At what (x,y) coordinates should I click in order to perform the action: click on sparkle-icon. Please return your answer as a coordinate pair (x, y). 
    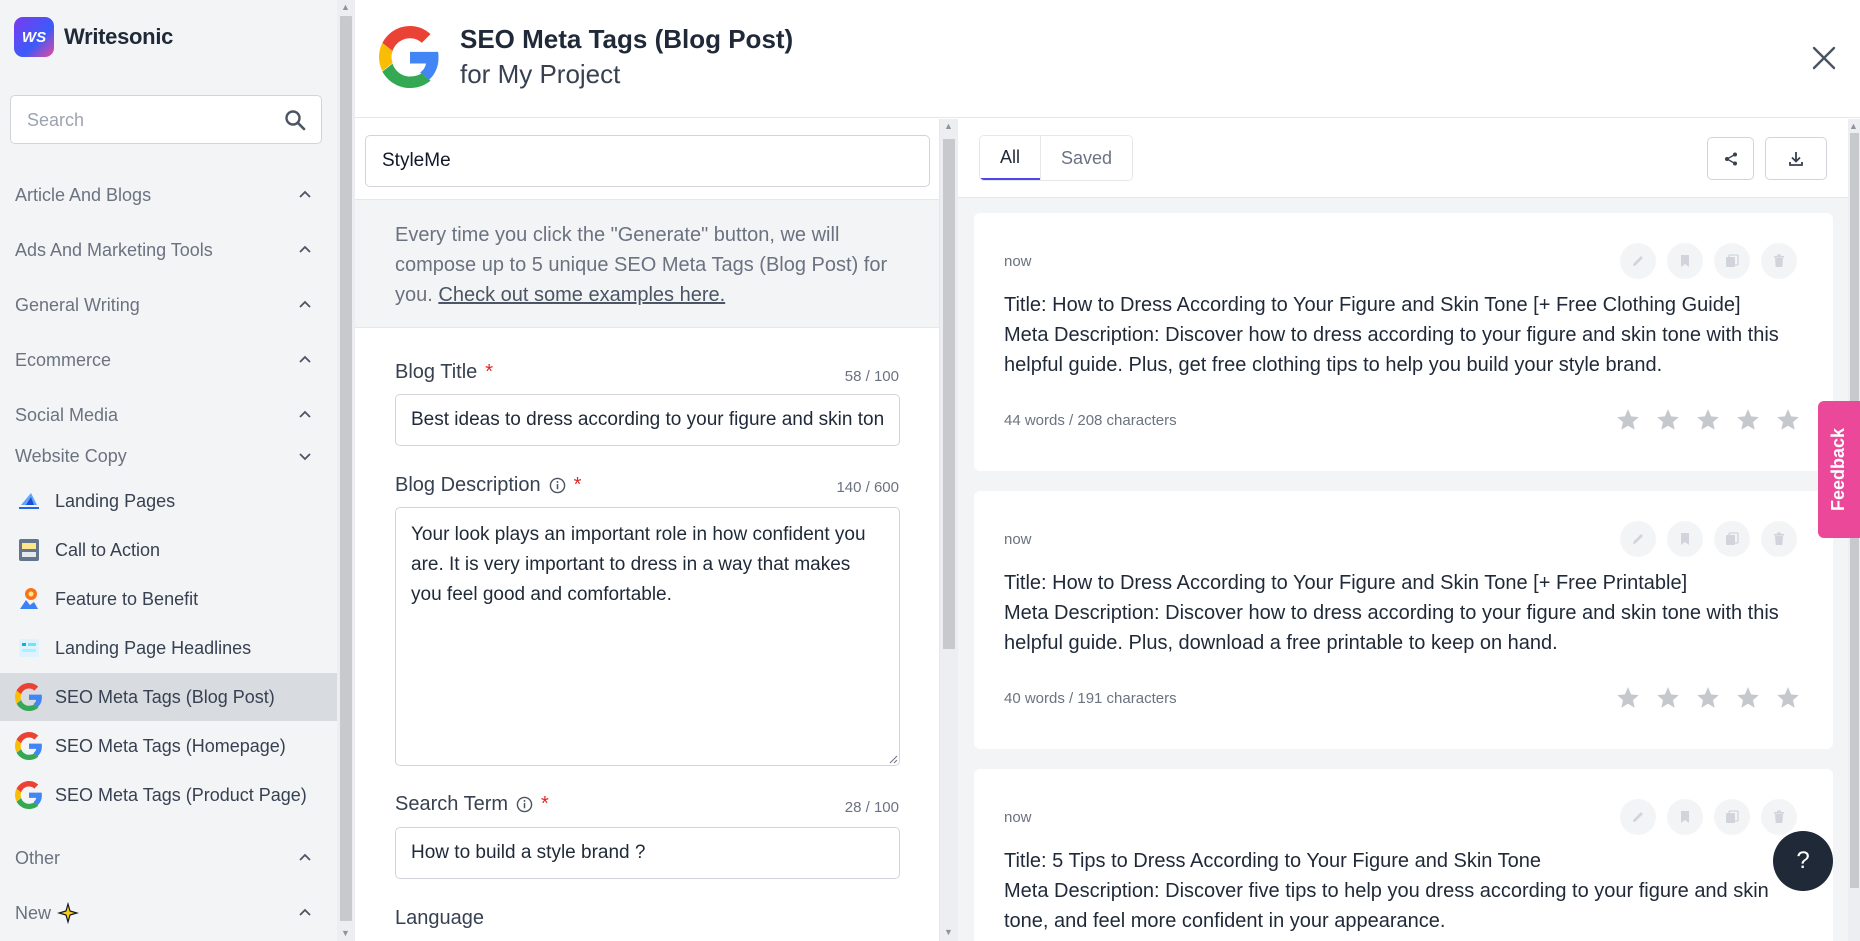
    Looking at the image, I should click on (68, 913).